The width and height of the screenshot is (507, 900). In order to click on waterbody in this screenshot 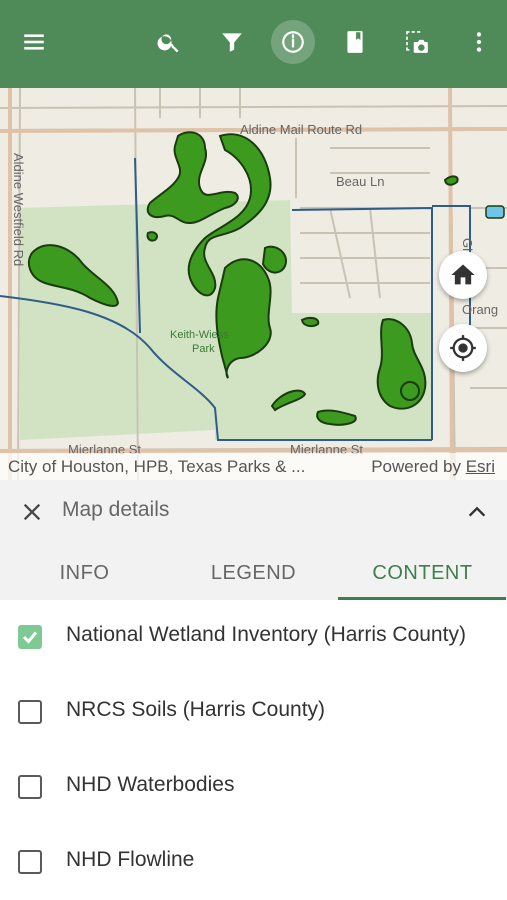, I will do `click(495, 212)`.